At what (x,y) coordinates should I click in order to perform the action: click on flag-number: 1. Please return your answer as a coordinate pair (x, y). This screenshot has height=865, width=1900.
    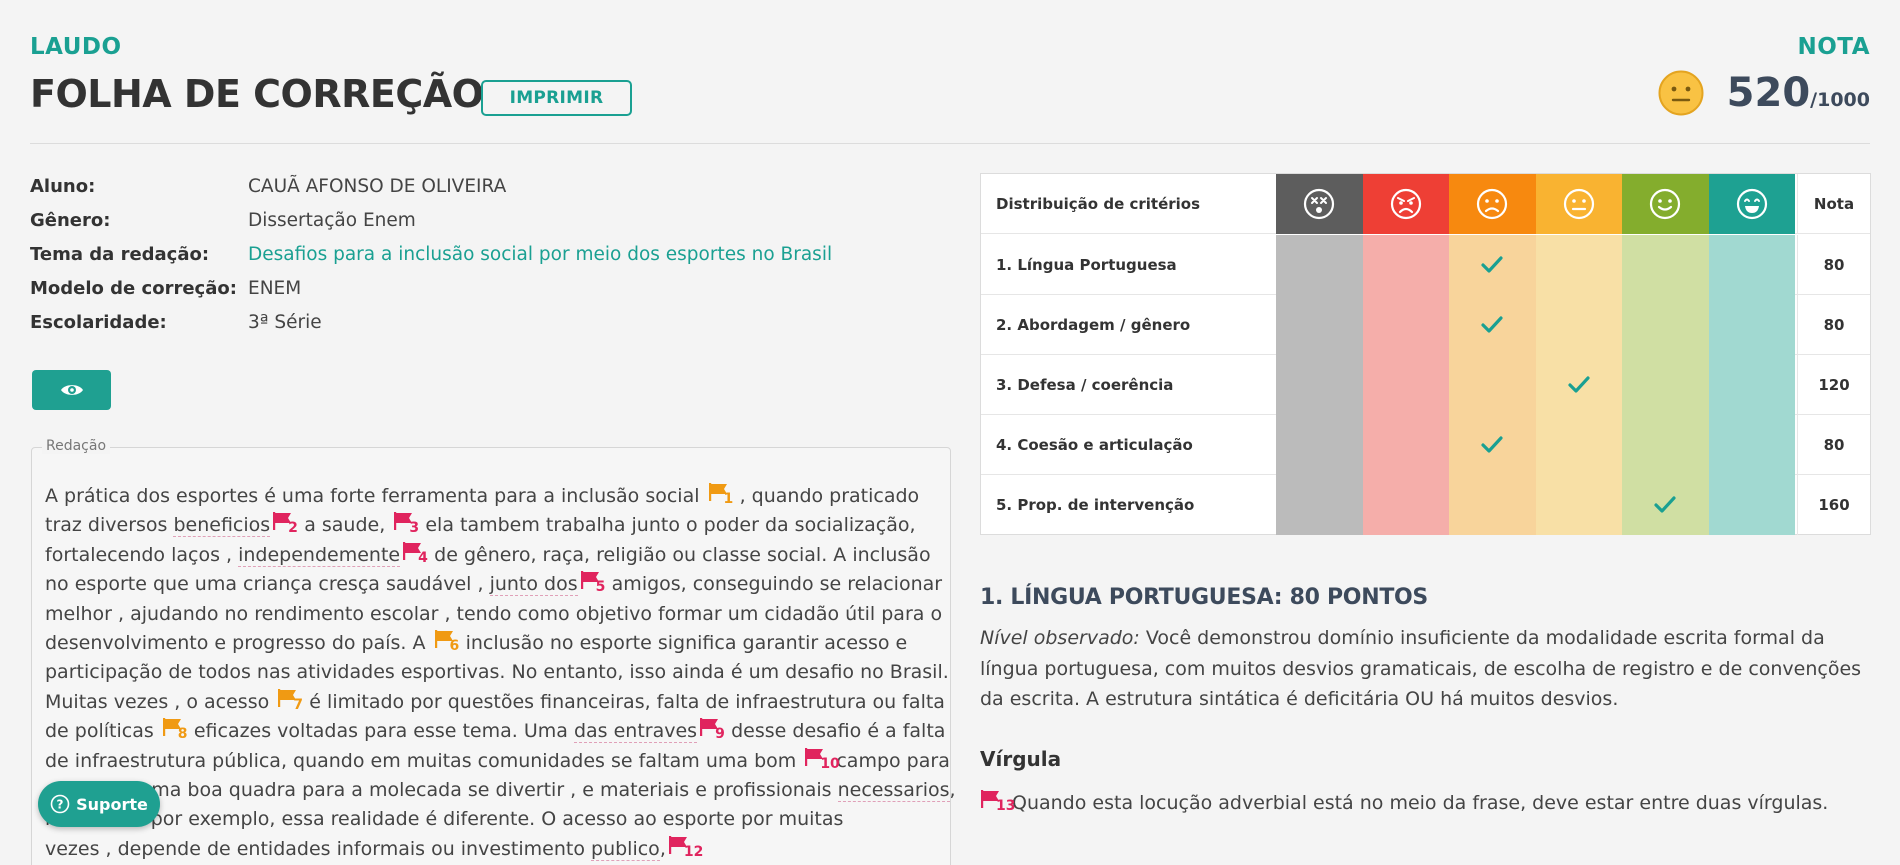
    Looking at the image, I should click on (728, 499).